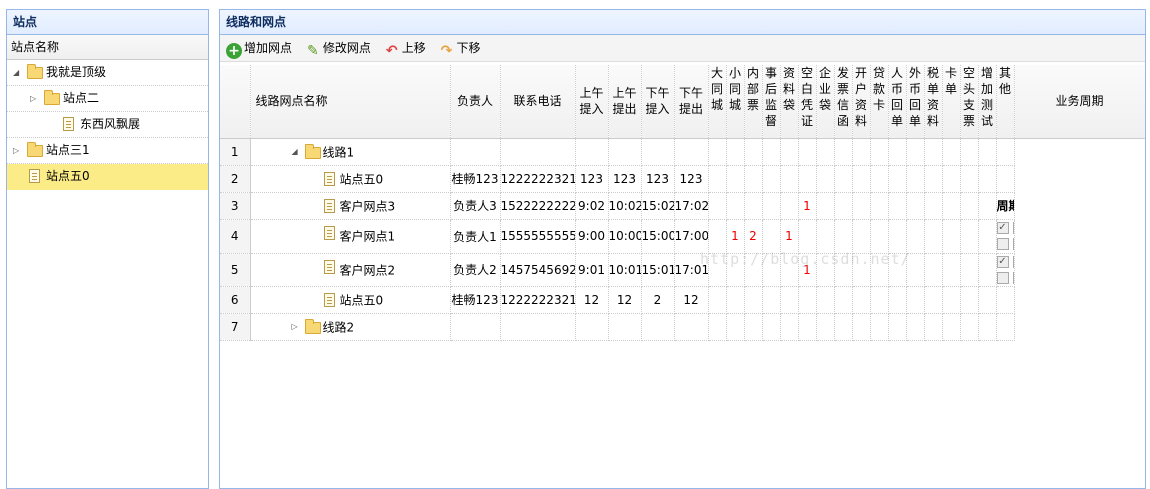 This screenshot has height=489, width=1150. What do you see at coordinates (735, 102) in the screenshot?
I see `column-header: 小同城` at bounding box center [735, 102].